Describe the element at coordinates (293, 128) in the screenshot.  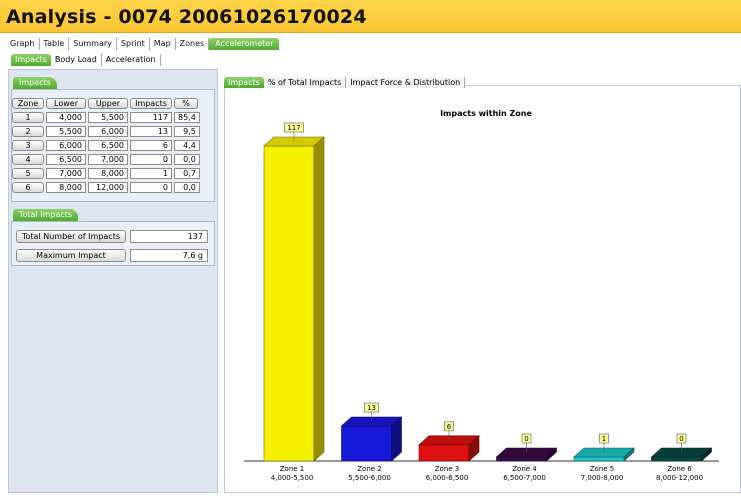
I see `data-label: 117` at that location.